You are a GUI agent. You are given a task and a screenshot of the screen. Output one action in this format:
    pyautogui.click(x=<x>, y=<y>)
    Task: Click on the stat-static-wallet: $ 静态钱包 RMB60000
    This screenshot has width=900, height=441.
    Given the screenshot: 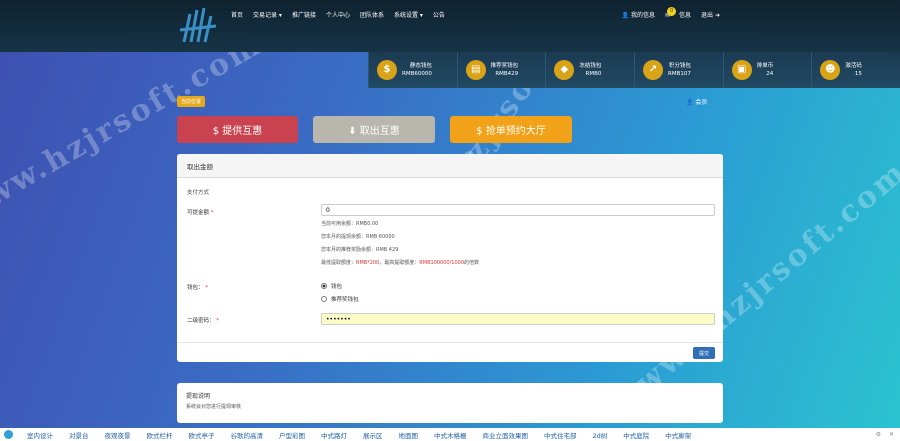 What is the action you would take?
    pyautogui.click(x=412, y=70)
    